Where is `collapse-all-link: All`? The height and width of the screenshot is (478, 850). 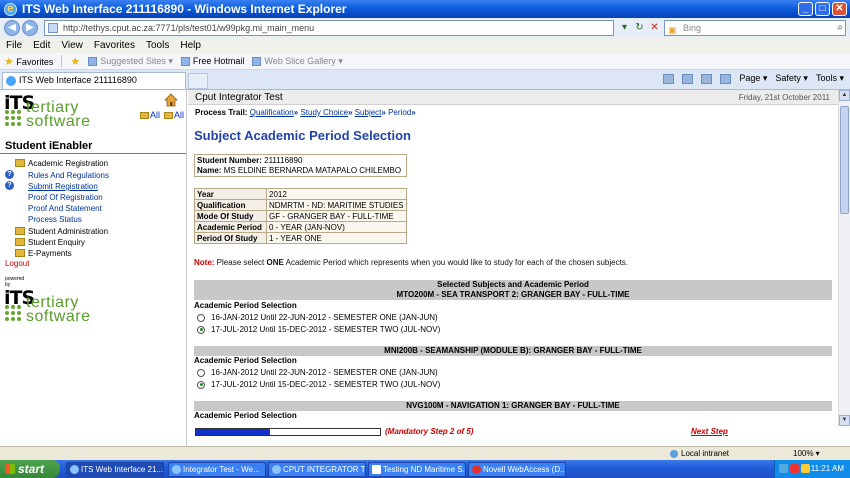 collapse-all-link: All is located at coordinates (174, 115).